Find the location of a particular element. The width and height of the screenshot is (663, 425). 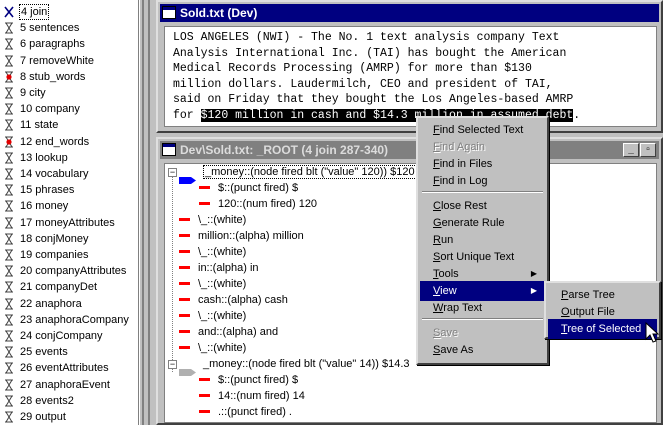

menu-item-label: Save As is located at coordinates (453, 350).